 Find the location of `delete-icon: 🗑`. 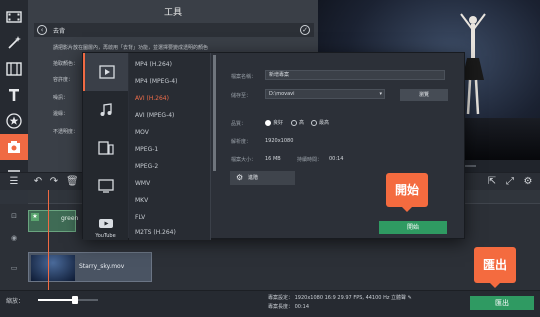

delete-icon: 🗑 is located at coordinates (72, 182).